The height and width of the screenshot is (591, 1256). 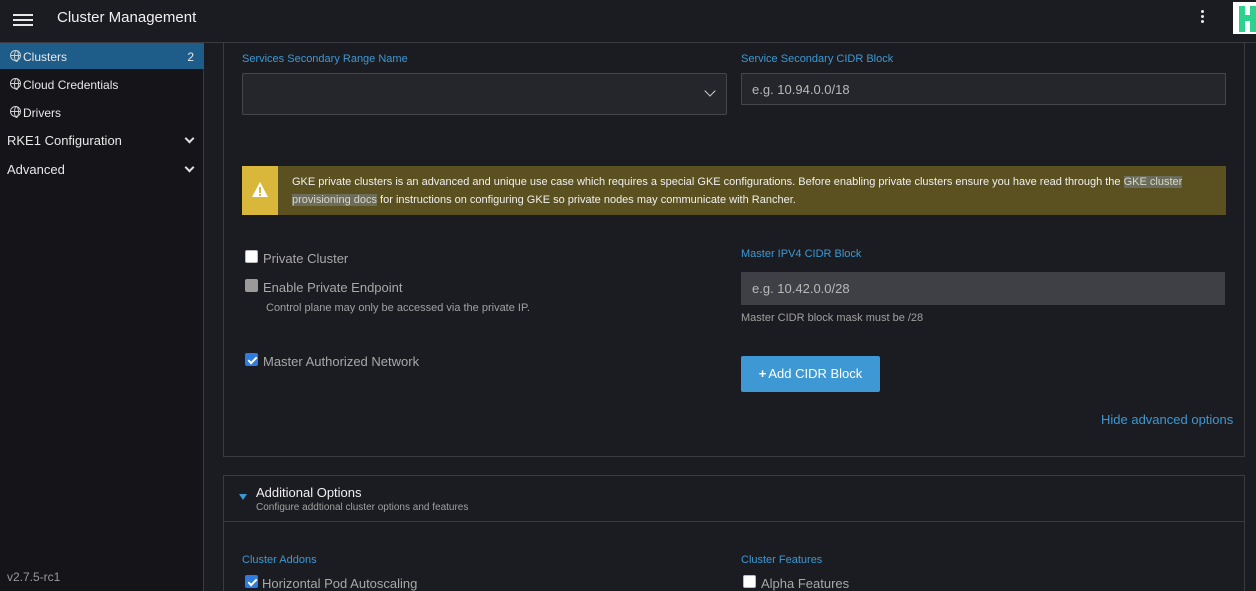 I want to click on private-cluster-label: Private Cluster, so click(x=306, y=258).